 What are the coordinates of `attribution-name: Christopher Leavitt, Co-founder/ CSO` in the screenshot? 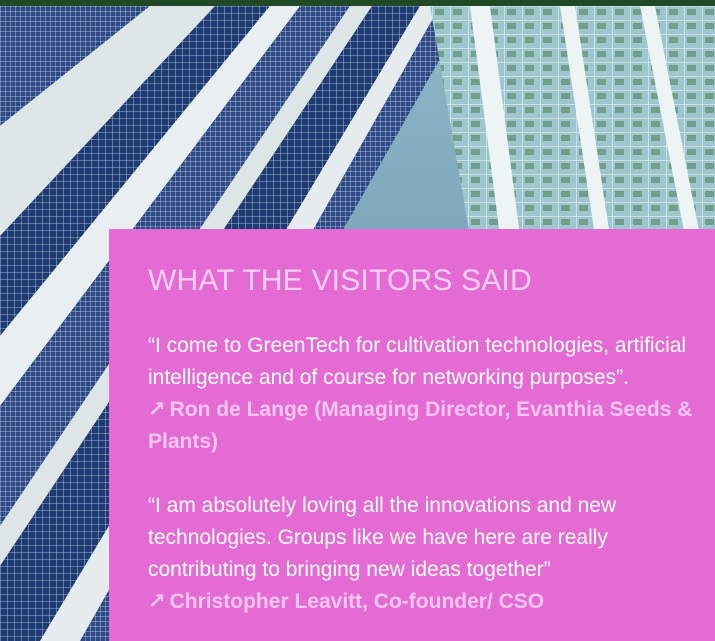 It's located at (357, 601).